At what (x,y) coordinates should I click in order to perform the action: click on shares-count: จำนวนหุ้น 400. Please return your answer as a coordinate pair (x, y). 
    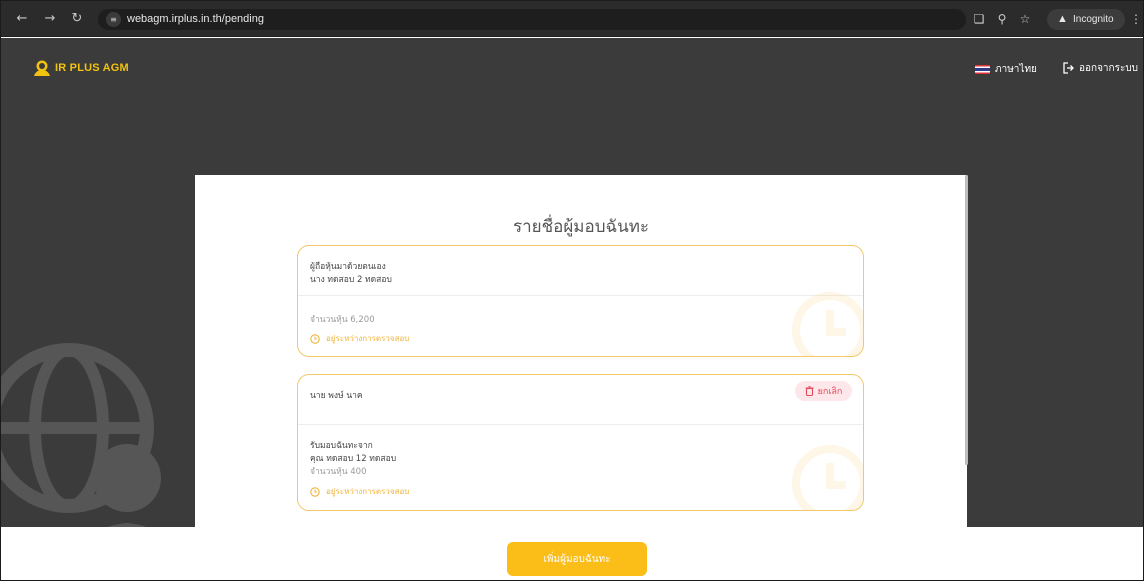
    Looking at the image, I should click on (338, 472).